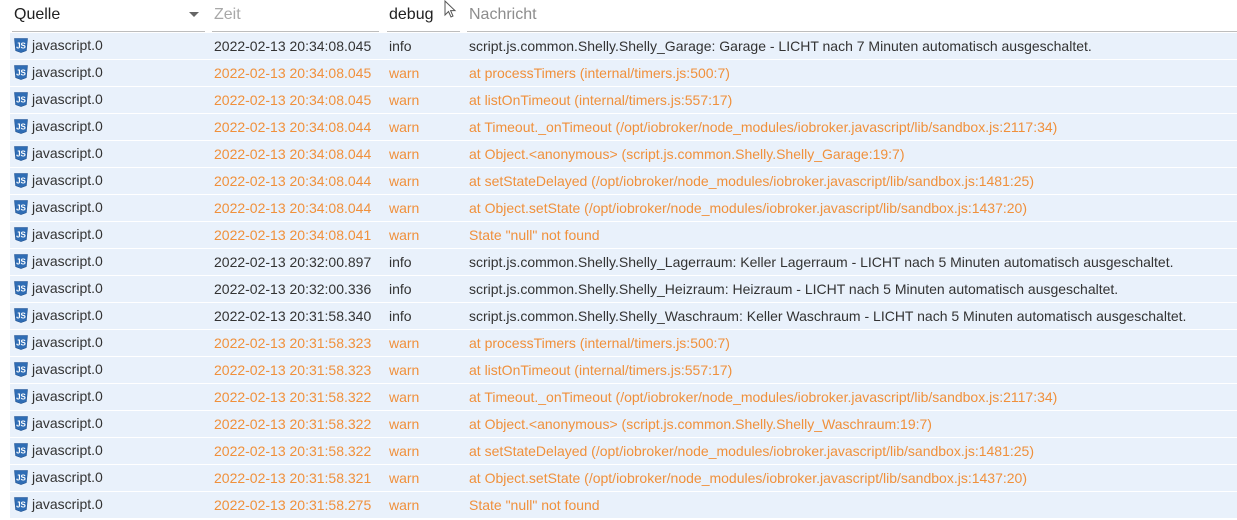 The height and width of the screenshot is (520, 1237). I want to click on log-message-cell: State "null" not found, so click(534, 505).